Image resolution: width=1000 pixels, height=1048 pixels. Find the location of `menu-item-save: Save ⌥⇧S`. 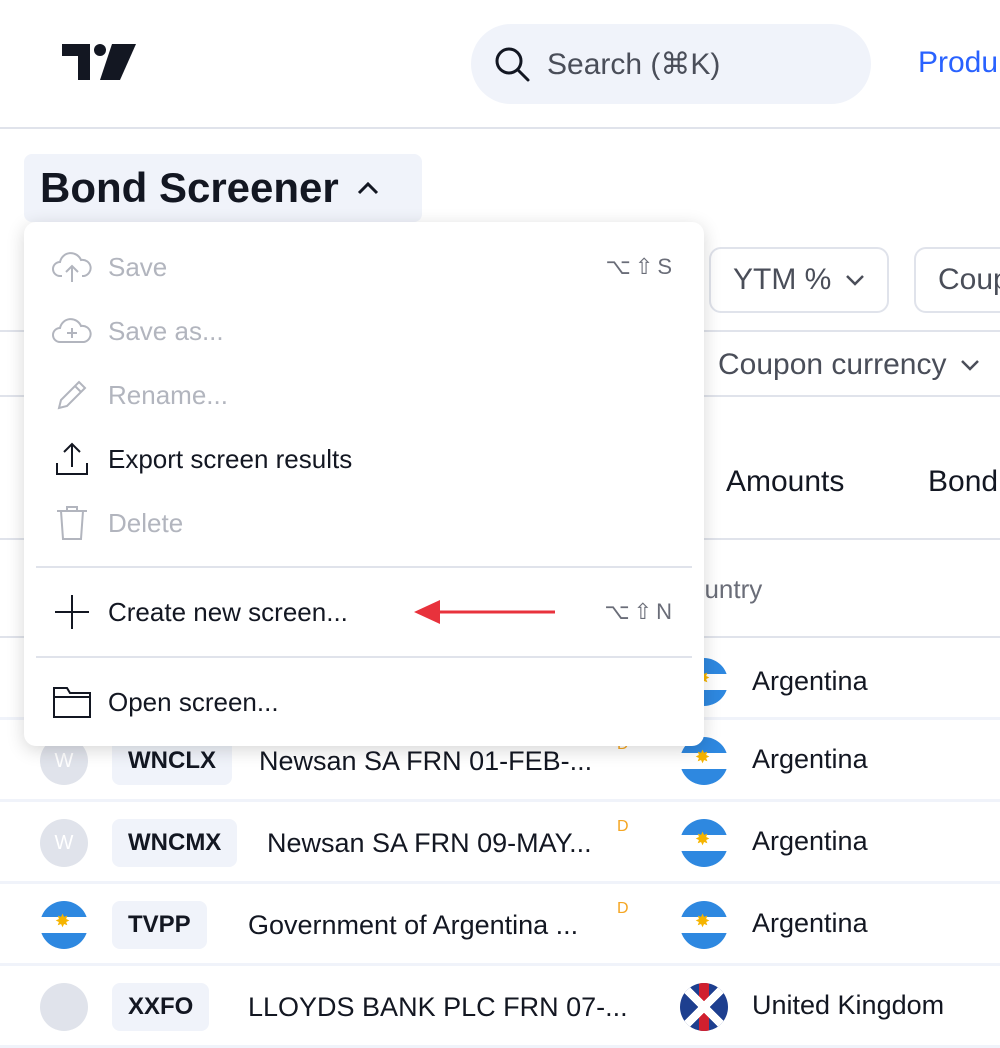

menu-item-save: Save ⌥⇧S is located at coordinates (364, 267).